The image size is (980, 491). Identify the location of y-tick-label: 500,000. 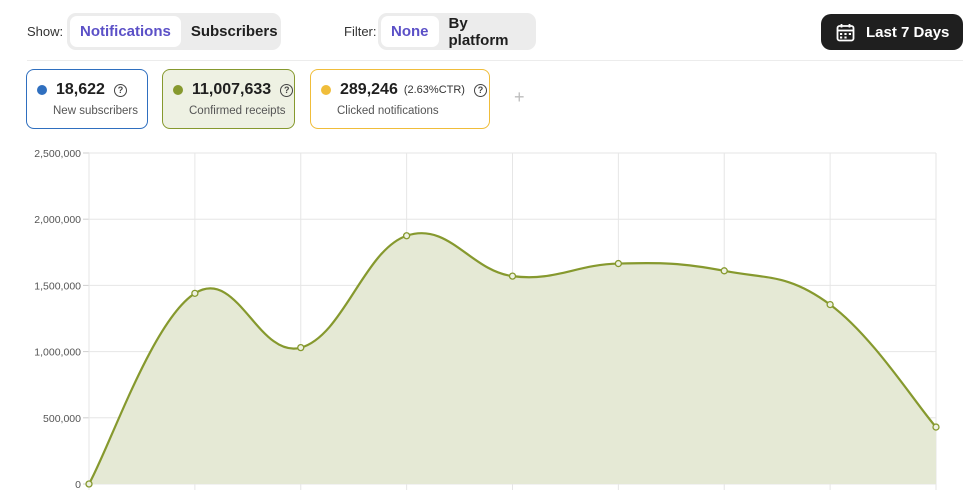
(62, 419).